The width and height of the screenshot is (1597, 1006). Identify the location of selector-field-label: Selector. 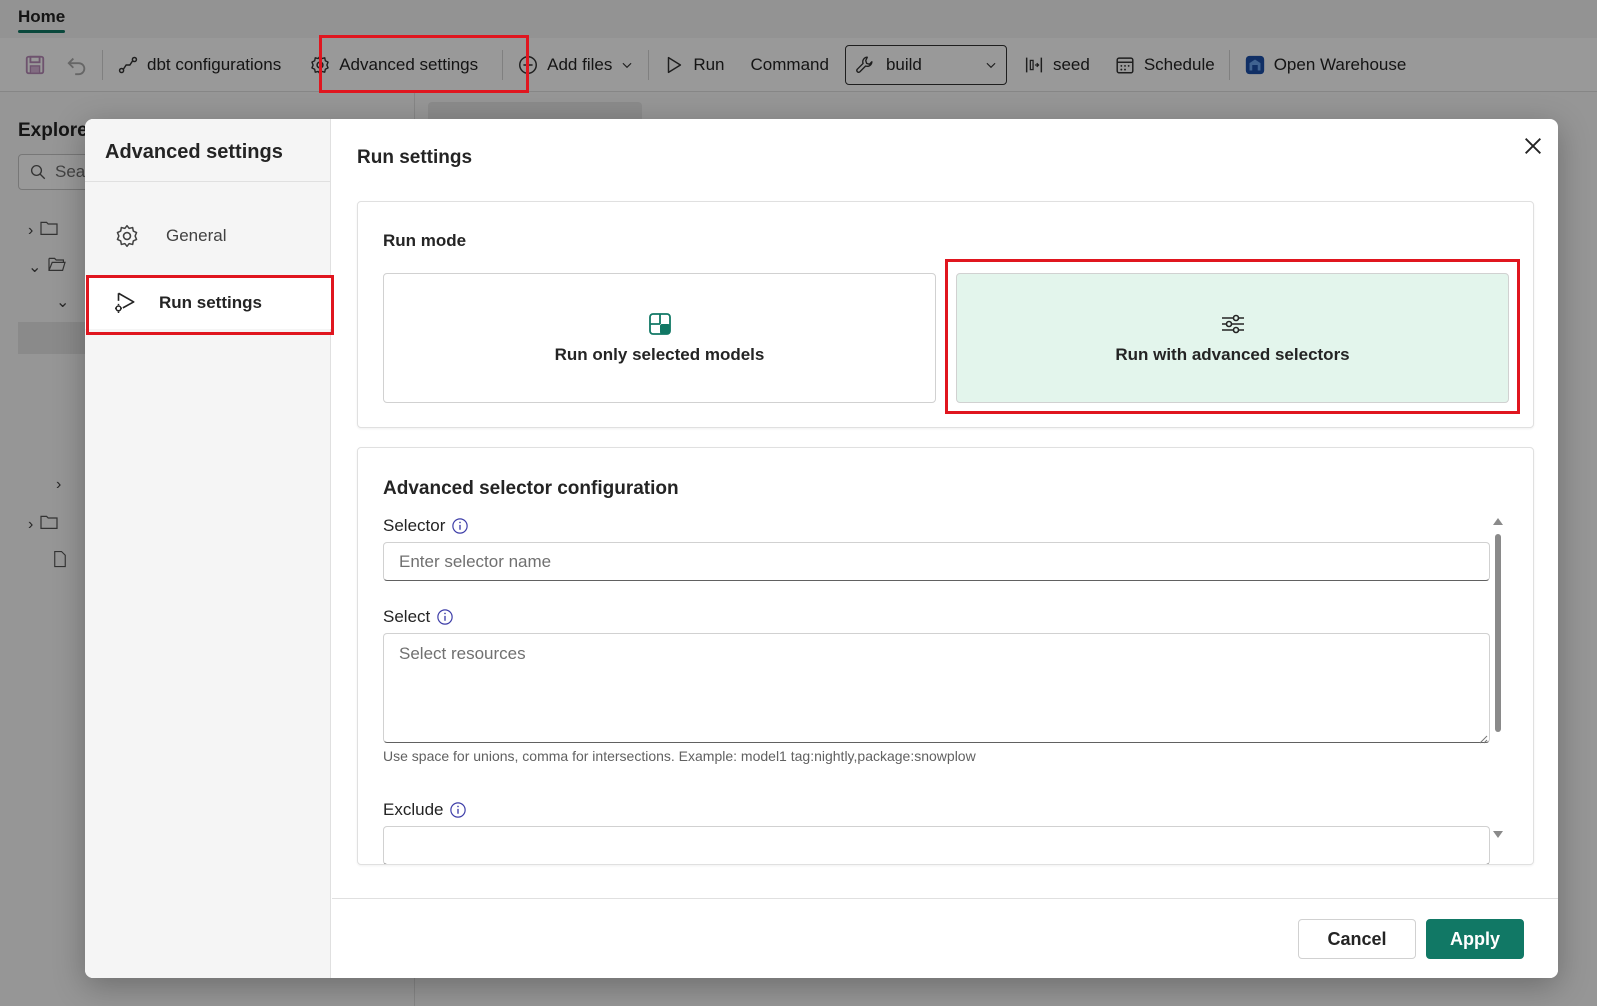
(426, 526).